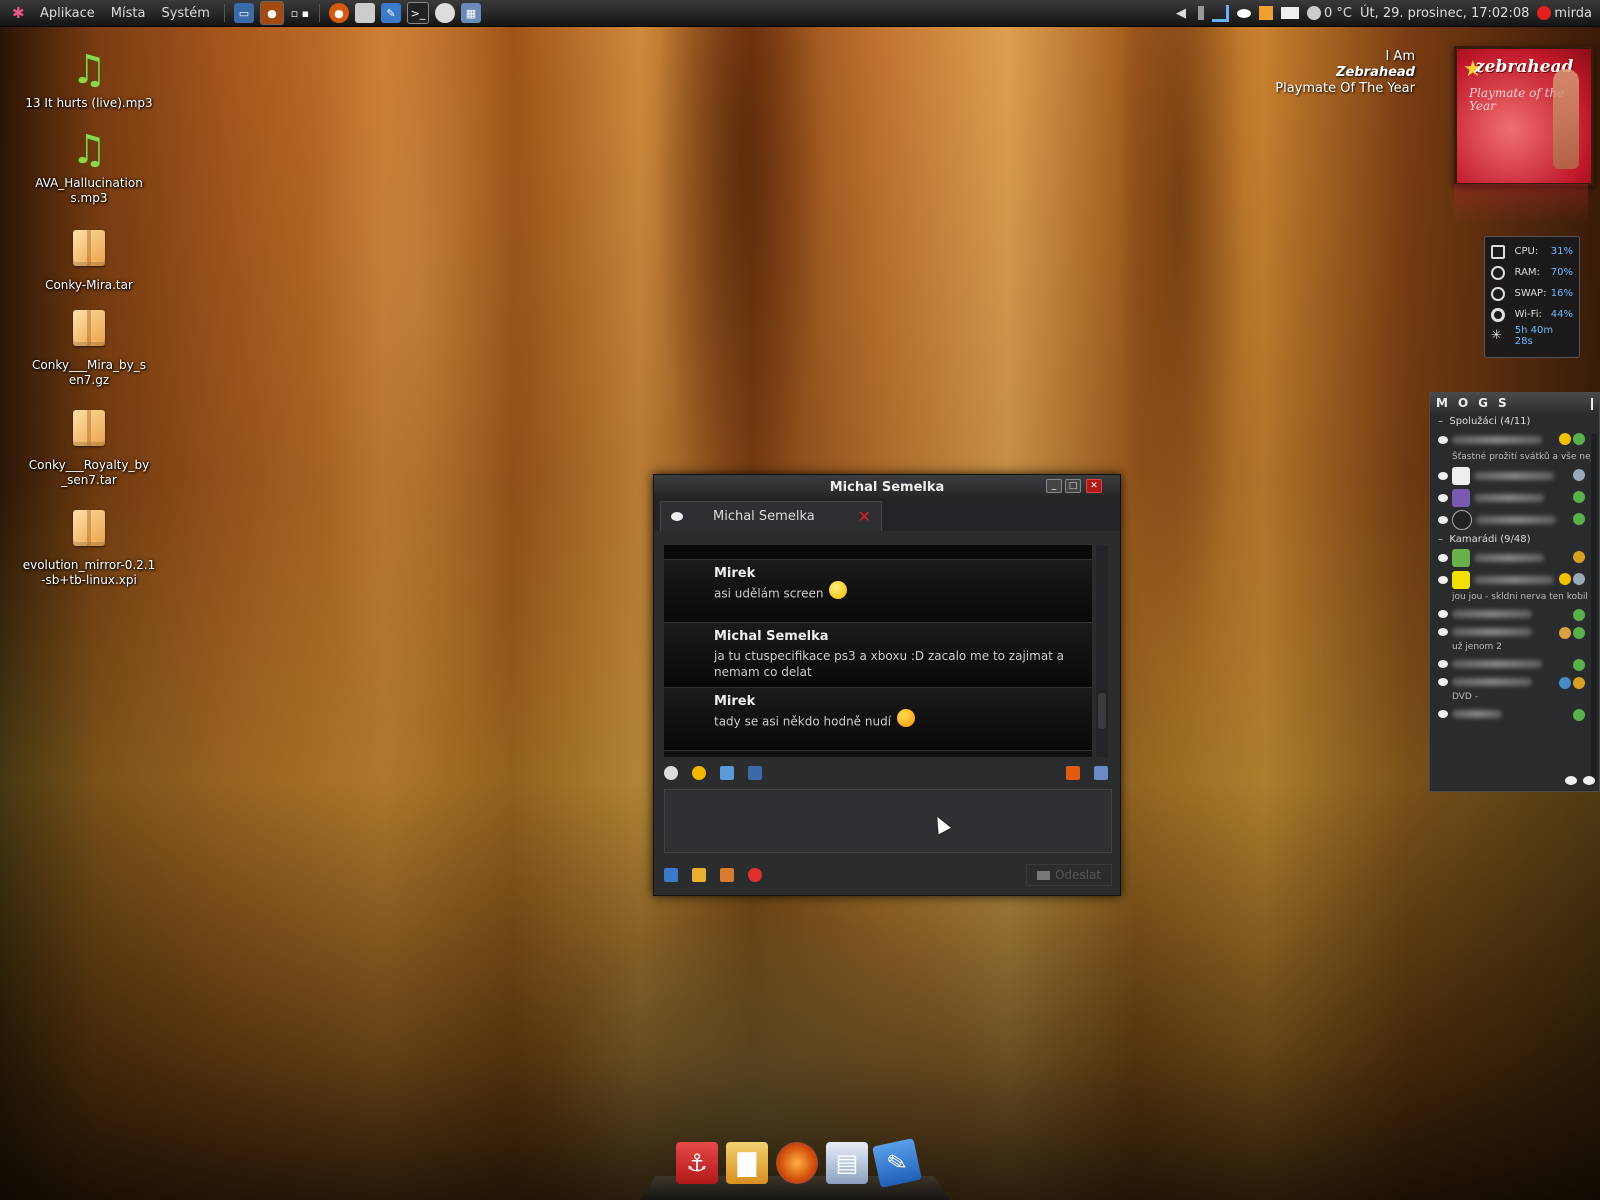 The image size is (1600, 1200). What do you see at coordinates (243, 13) in the screenshot?
I see `show-desktop-icon: ▭` at bounding box center [243, 13].